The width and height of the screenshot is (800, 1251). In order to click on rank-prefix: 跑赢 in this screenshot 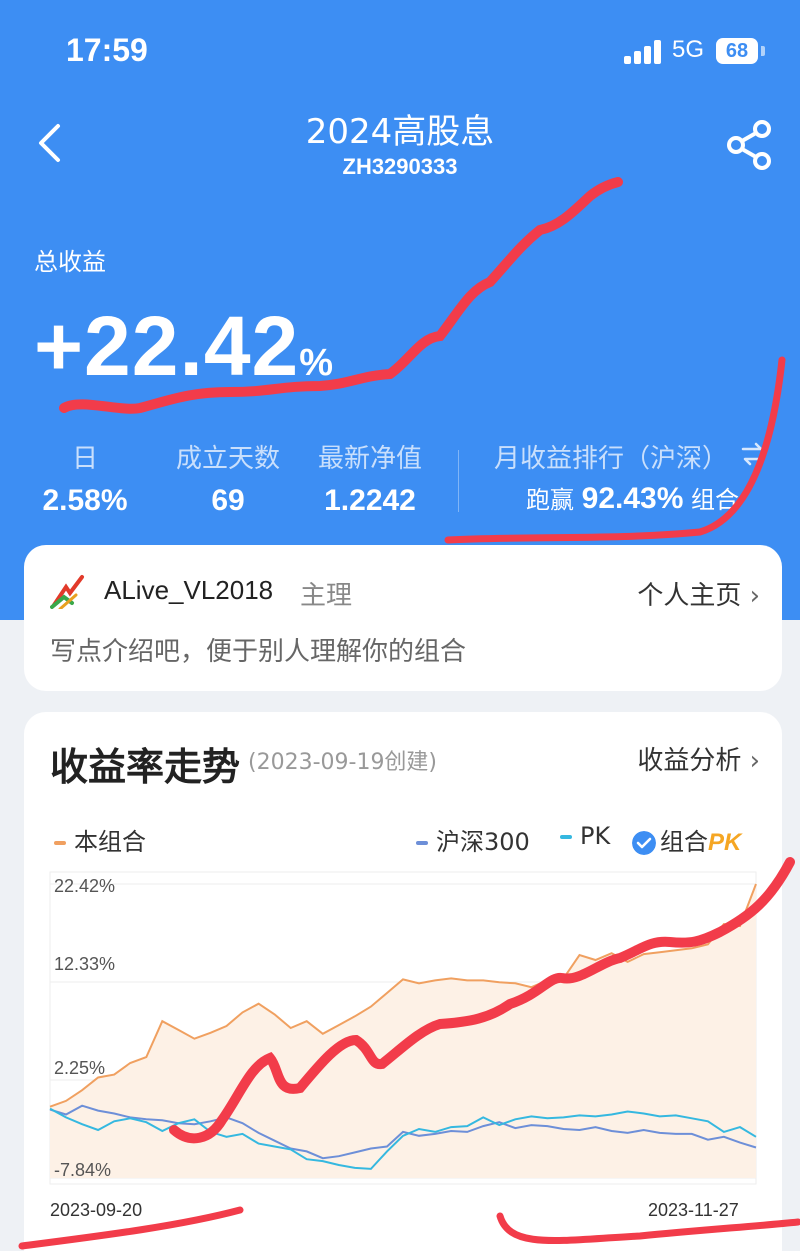, I will do `click(550, 500)`.